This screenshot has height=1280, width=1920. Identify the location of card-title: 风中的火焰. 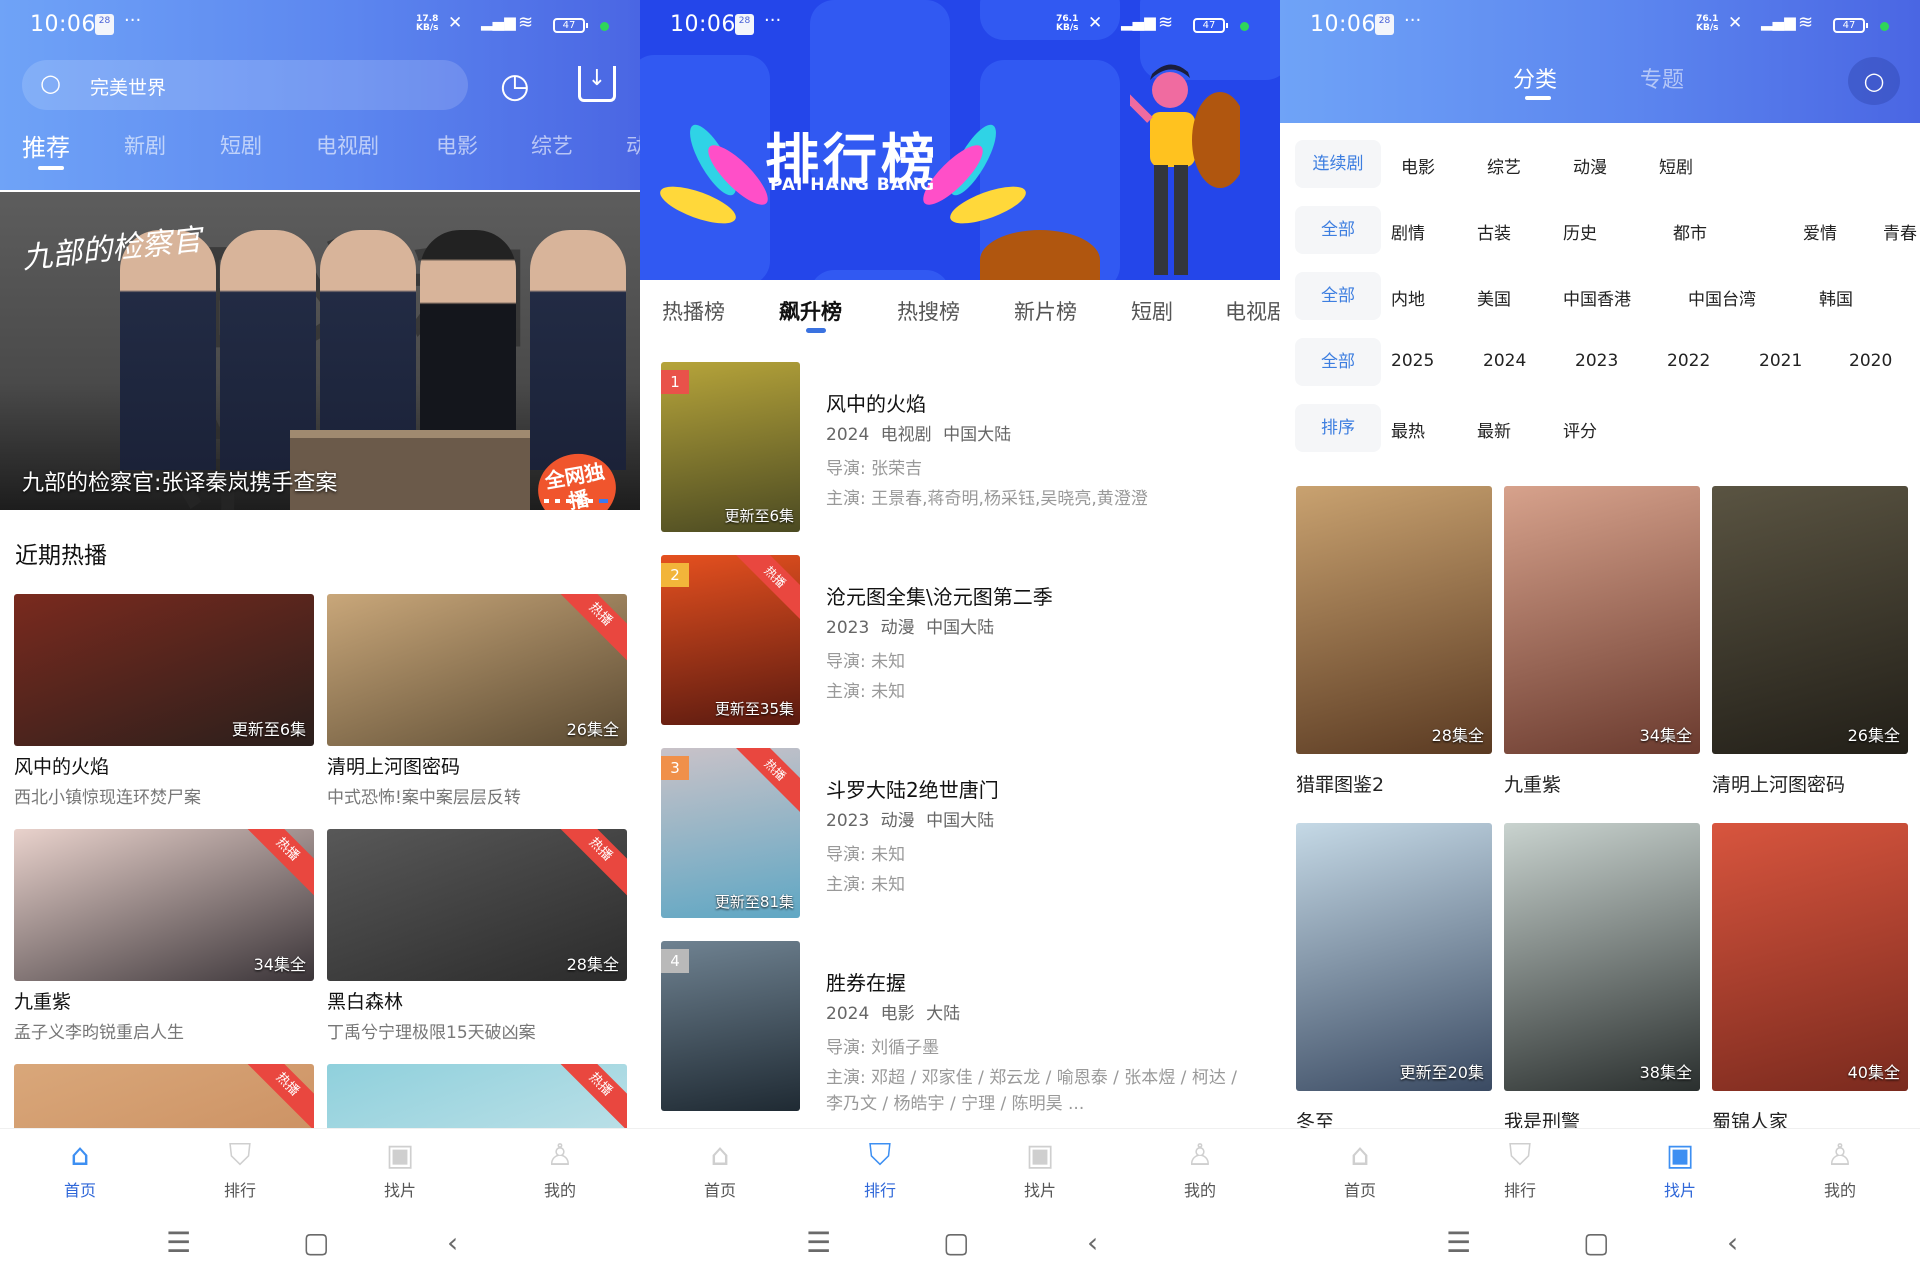
(164, 765).